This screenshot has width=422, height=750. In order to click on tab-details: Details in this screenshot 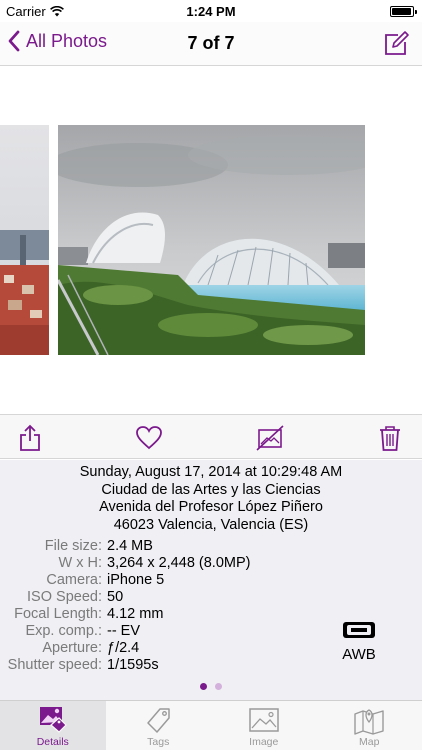, I will do `click(53, 725)`.